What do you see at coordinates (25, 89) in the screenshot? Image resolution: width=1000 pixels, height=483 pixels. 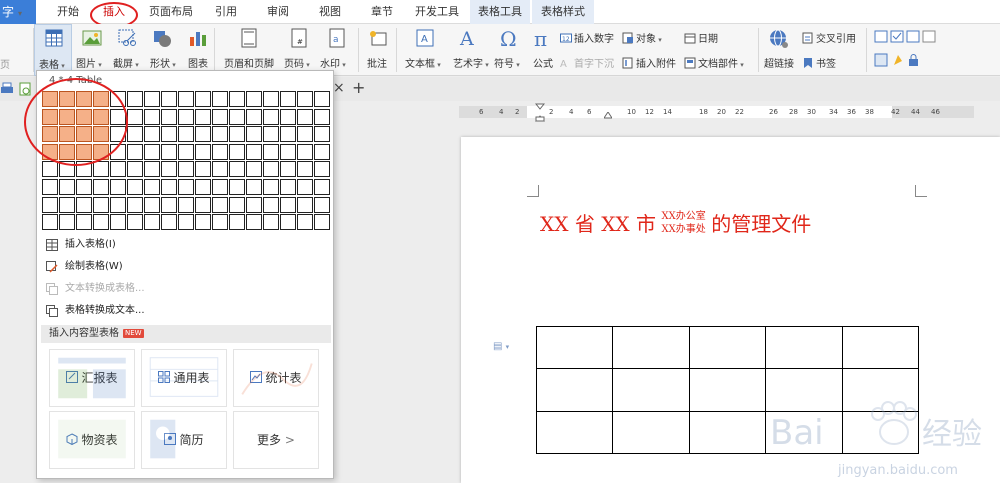 I see `print-preview-icon` at bounding box center [25, 89].